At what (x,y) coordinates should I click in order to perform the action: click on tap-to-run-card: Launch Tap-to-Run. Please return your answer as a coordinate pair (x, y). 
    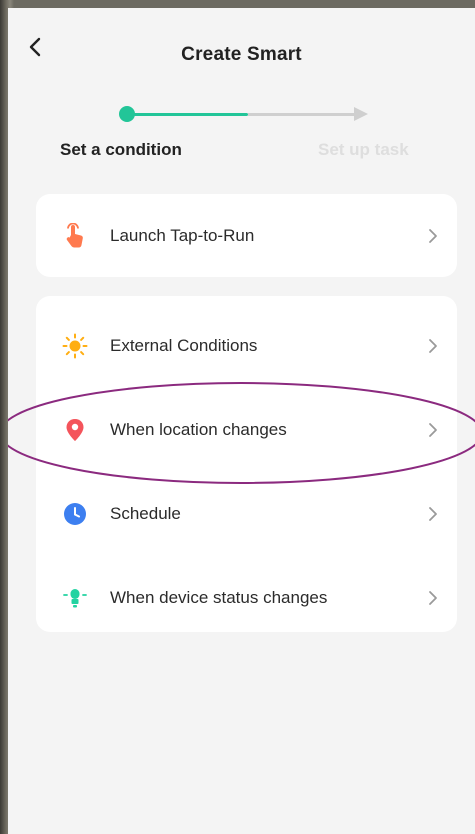
    Looking at the image, I should click on (246, 235).